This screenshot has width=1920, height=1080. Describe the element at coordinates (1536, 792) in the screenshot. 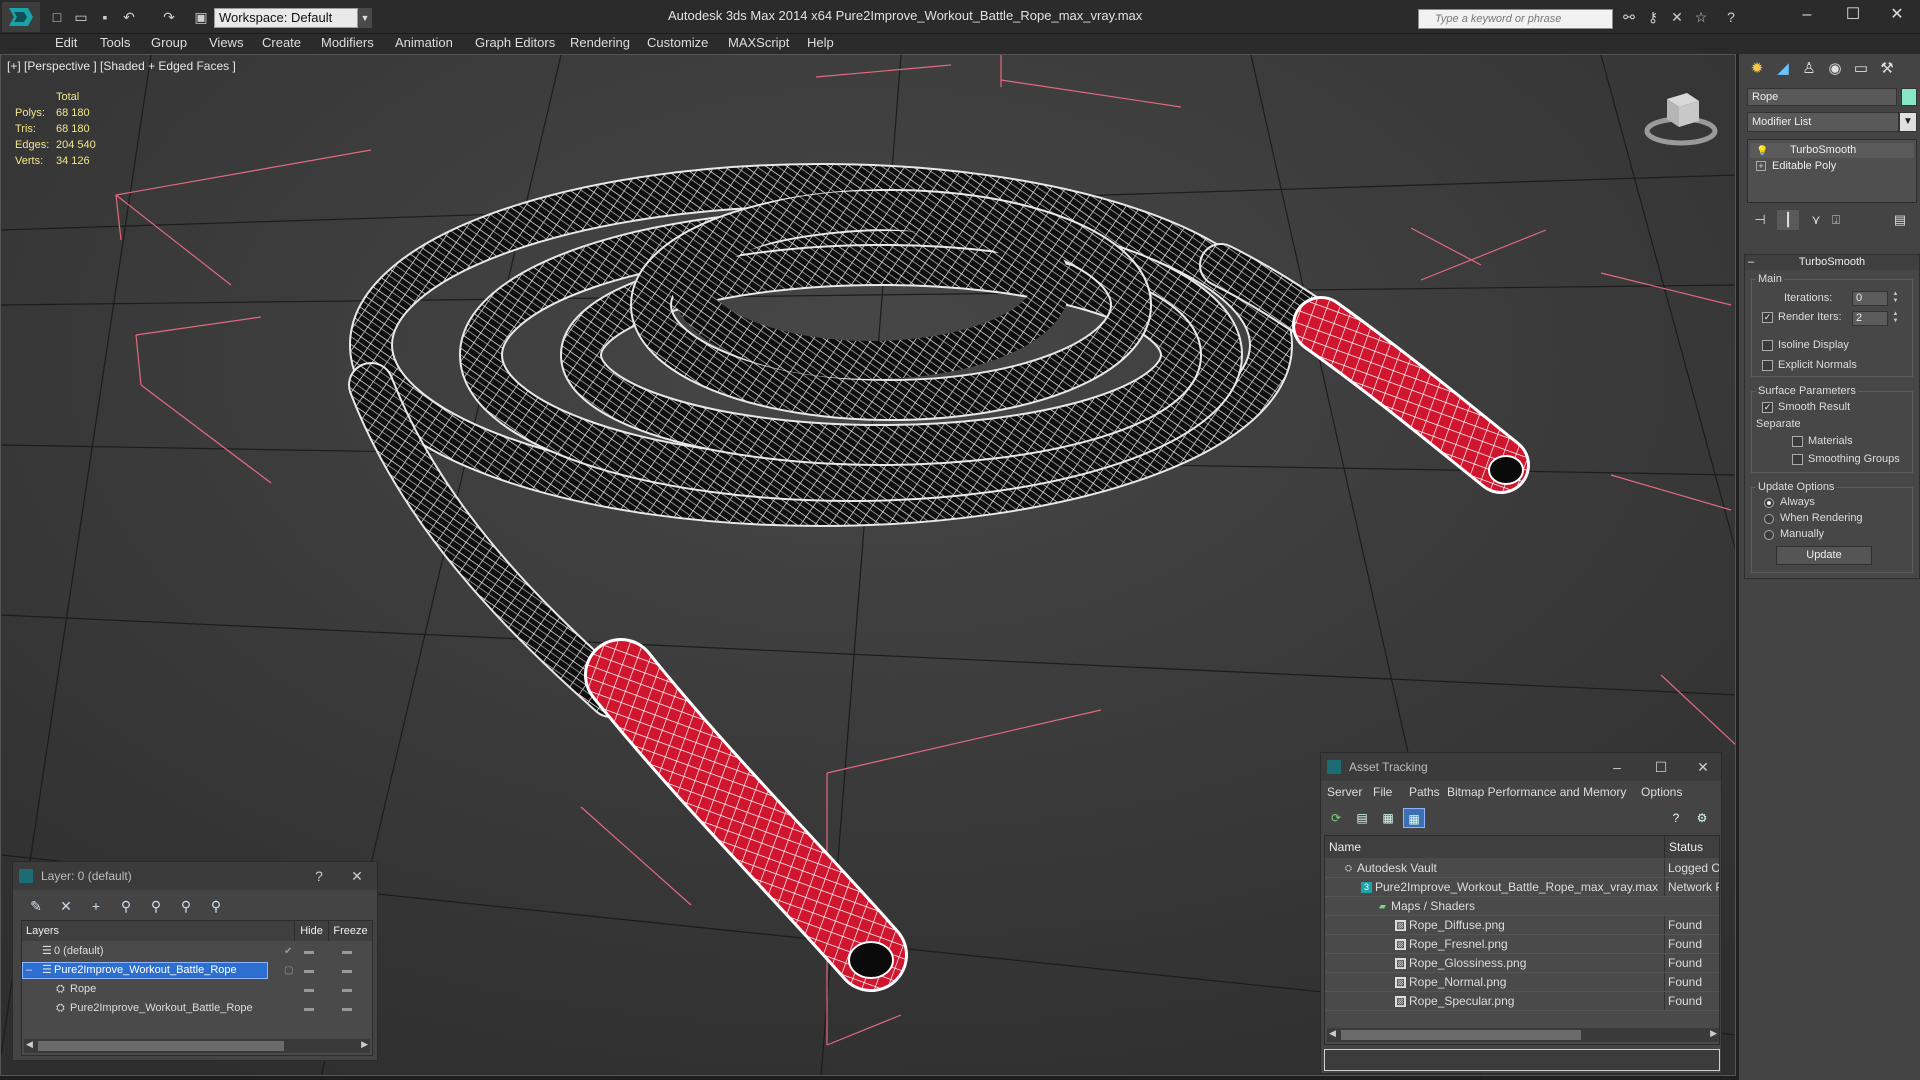

I see `asset-menu-bitmap-performance: Bitmap Performance and Memory` at that location.